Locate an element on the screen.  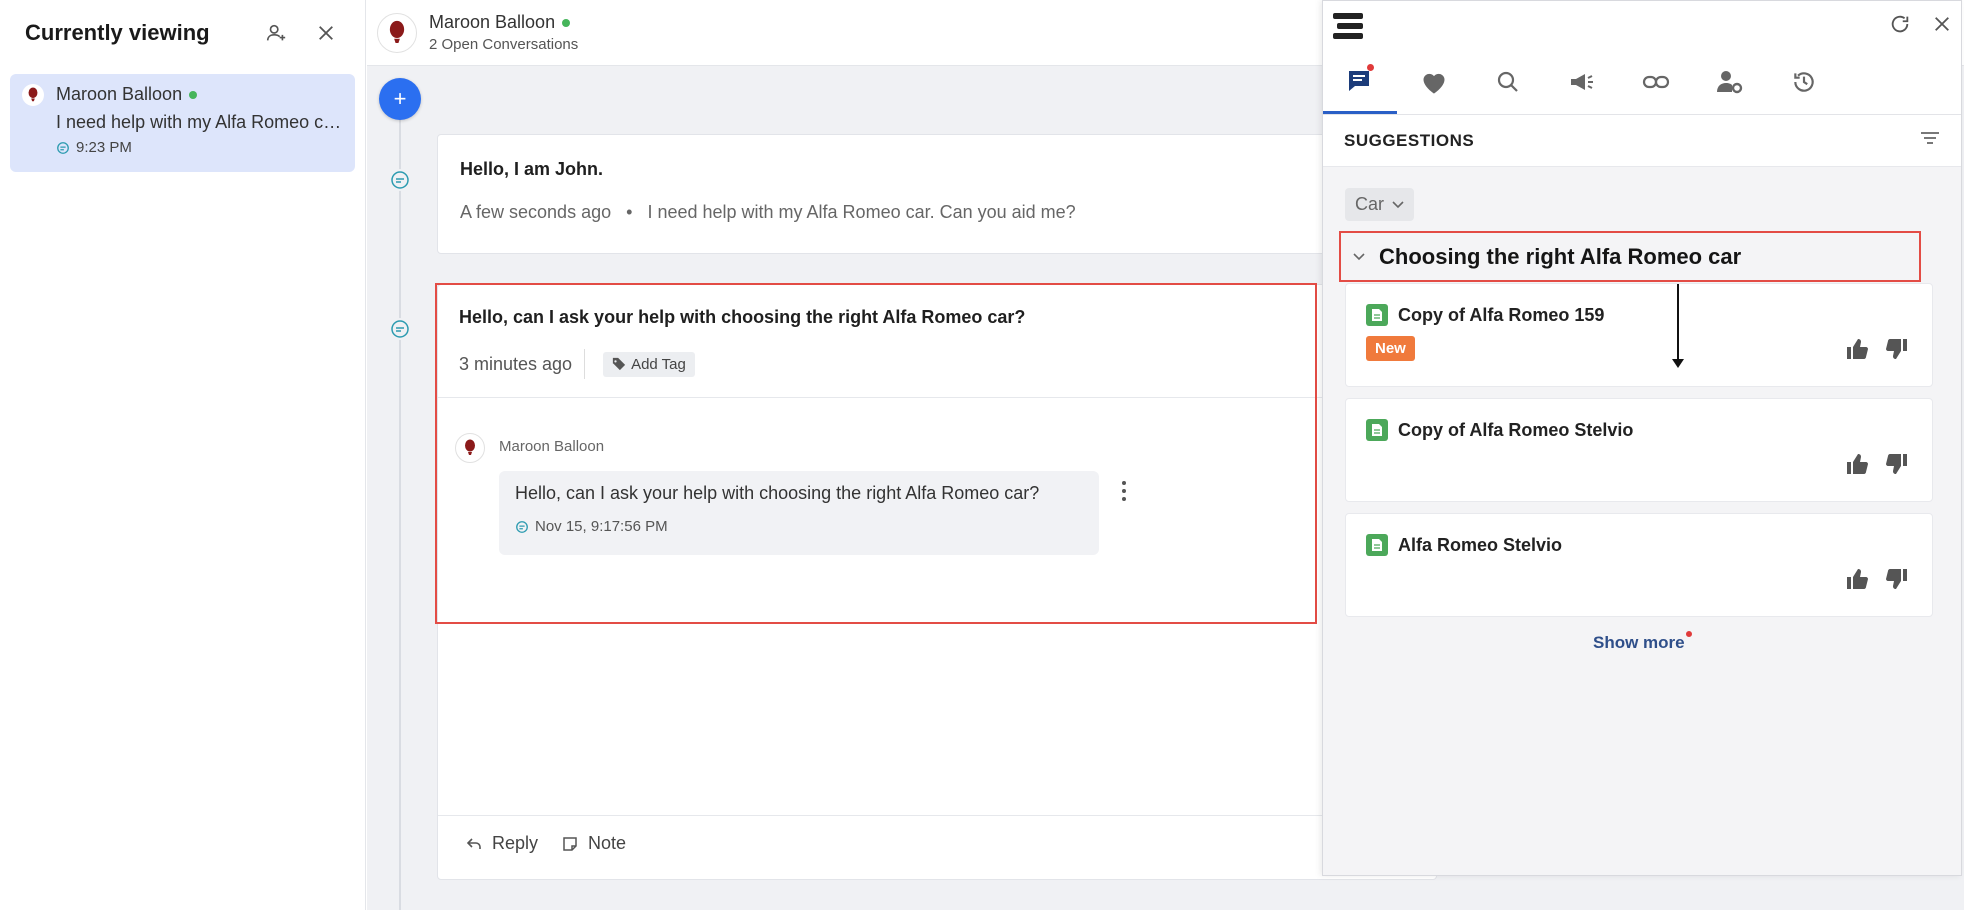
tab-search is located at coordinates (1508, 82).